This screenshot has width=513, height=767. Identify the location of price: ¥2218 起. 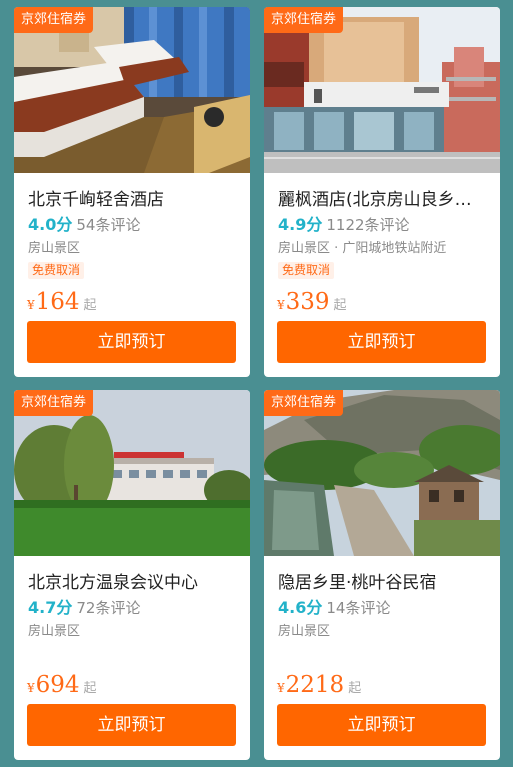
(319, 687).